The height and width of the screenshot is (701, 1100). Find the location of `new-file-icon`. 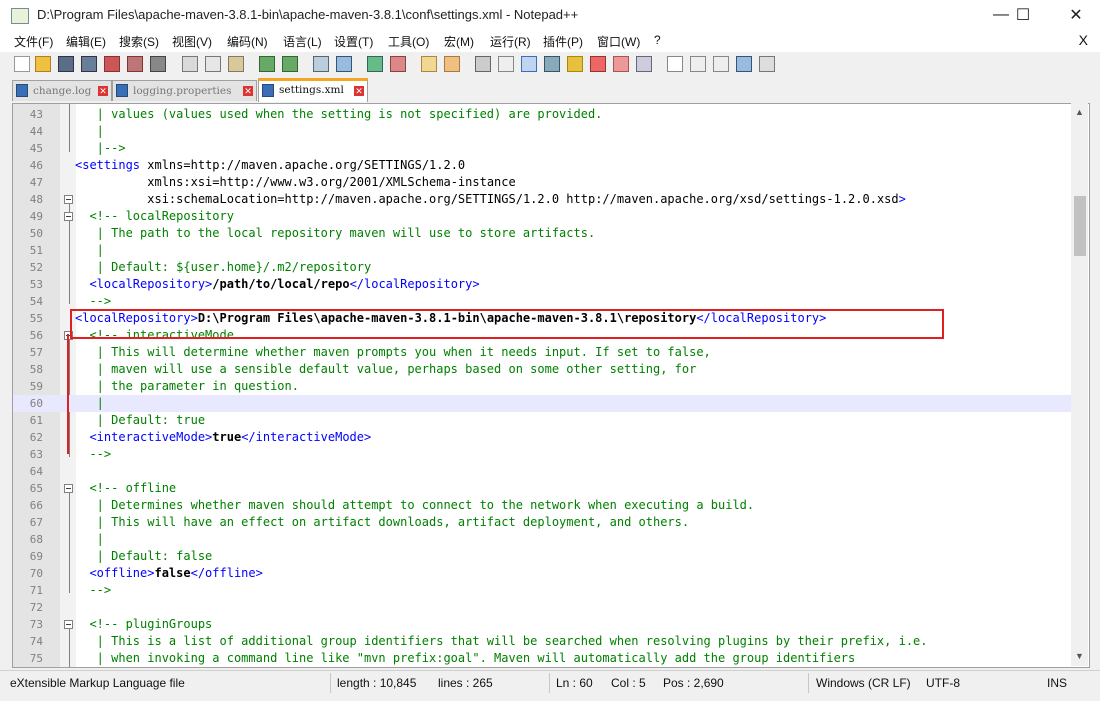

new-file-icon is located at coordinates (22, 64).